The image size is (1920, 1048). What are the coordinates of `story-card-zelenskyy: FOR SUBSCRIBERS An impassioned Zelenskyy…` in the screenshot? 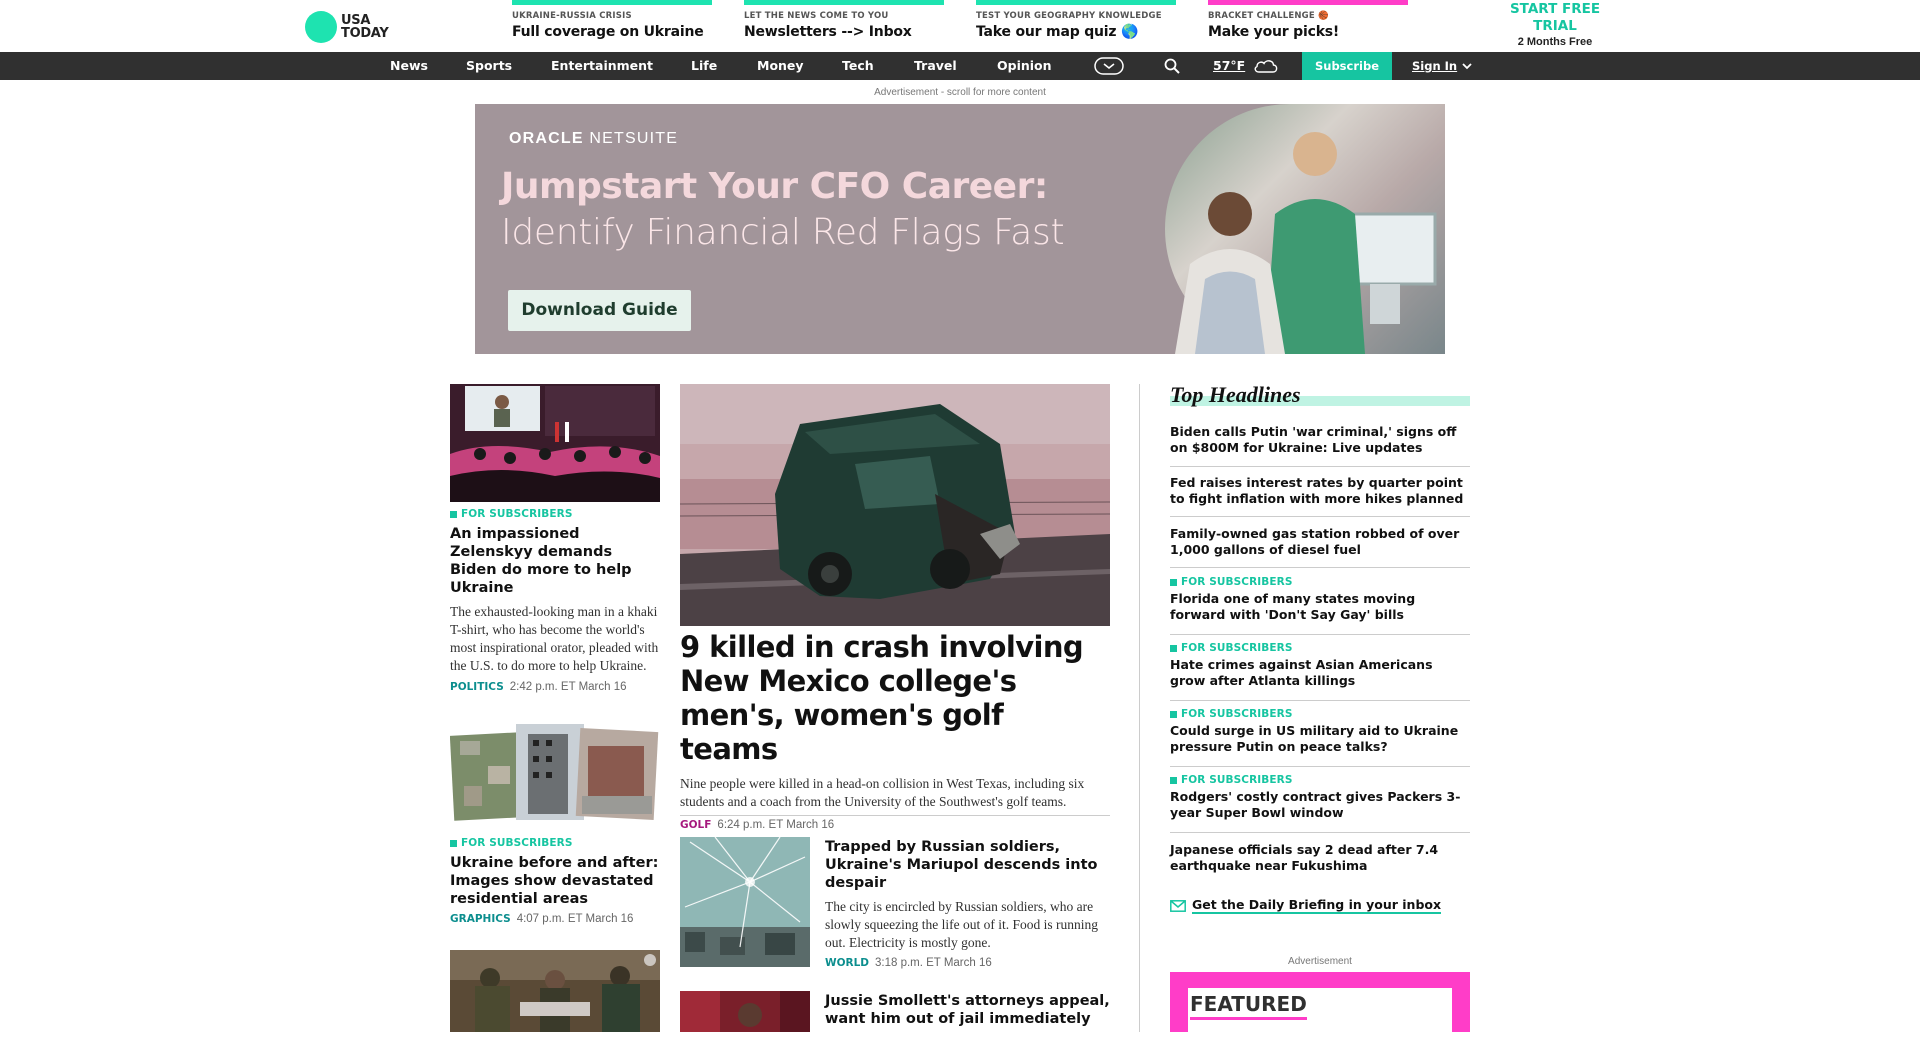 It's located at (555, 538).